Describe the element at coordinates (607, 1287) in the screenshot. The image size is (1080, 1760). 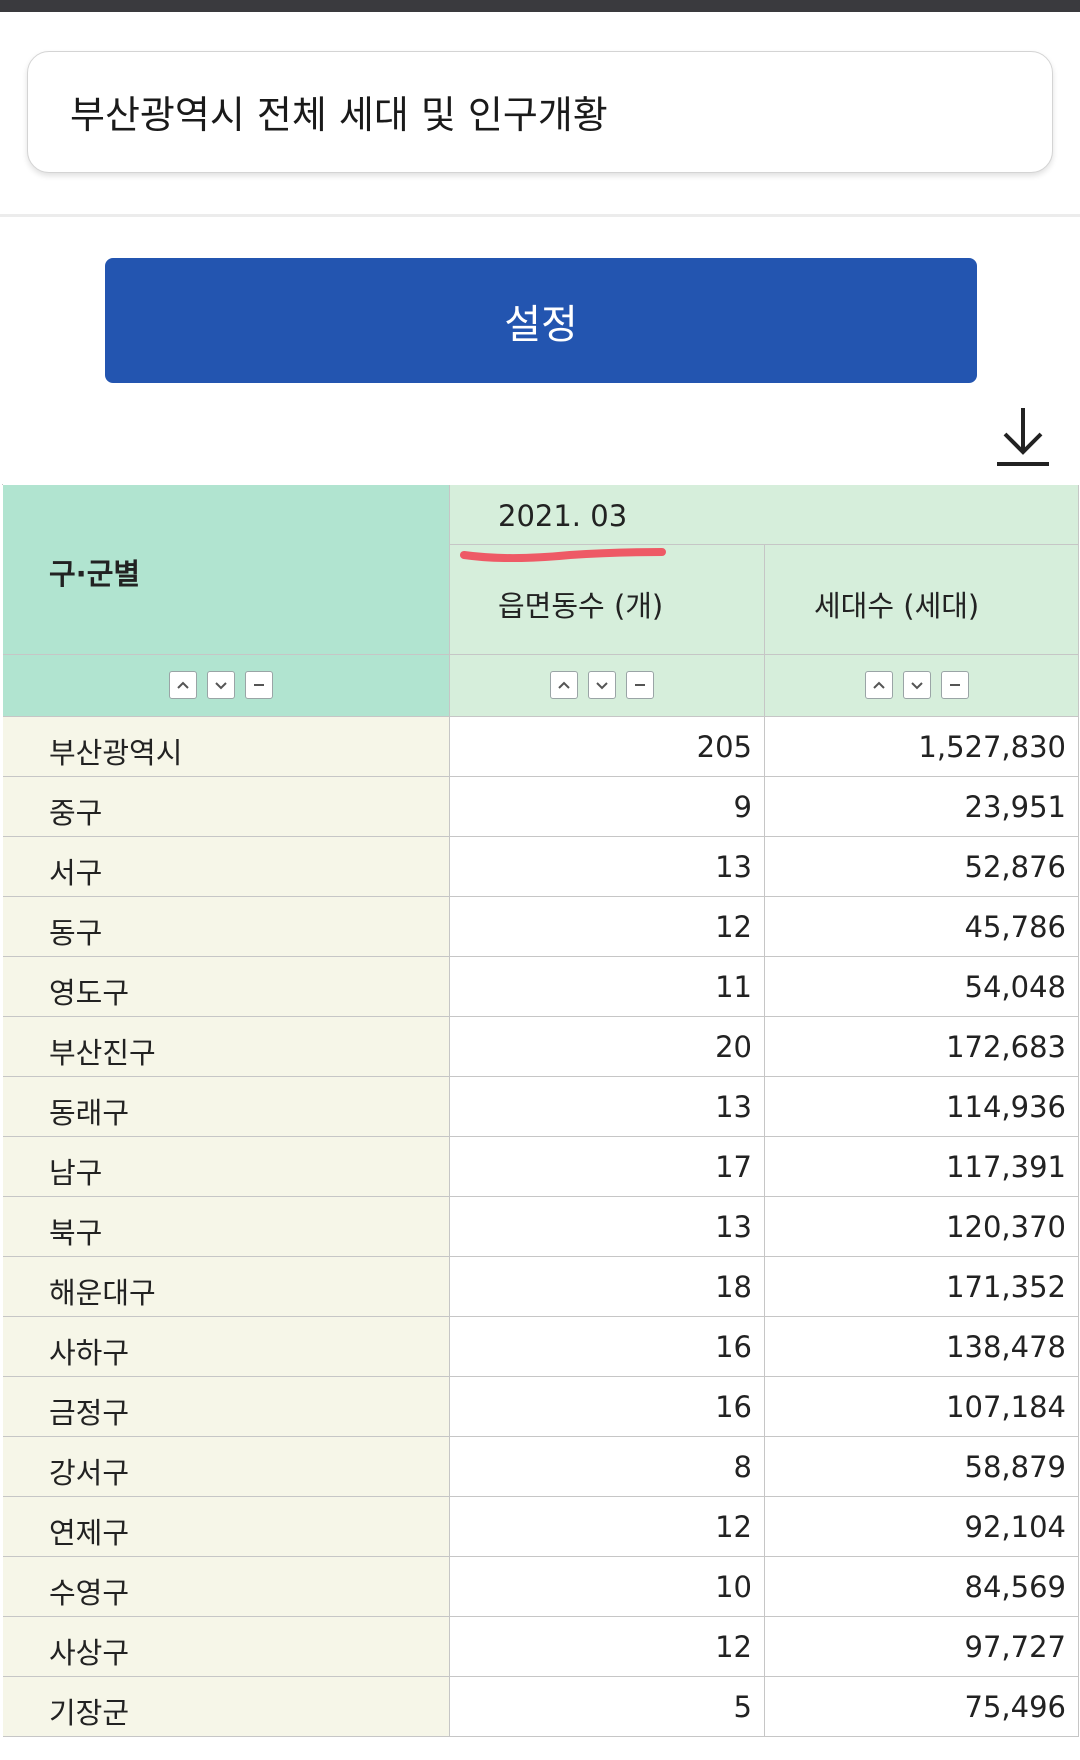
I see `table-row-dong-cell: 18` at that location.